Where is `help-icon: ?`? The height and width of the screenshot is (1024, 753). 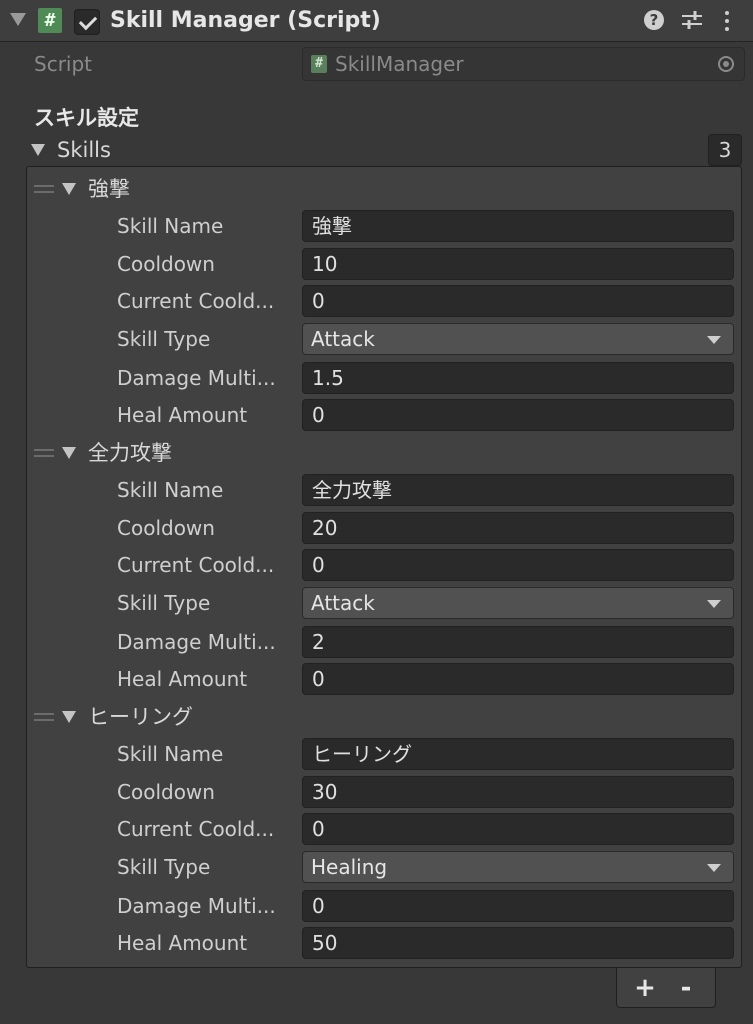
help-icon: ? is located at coordinates (654, 20).